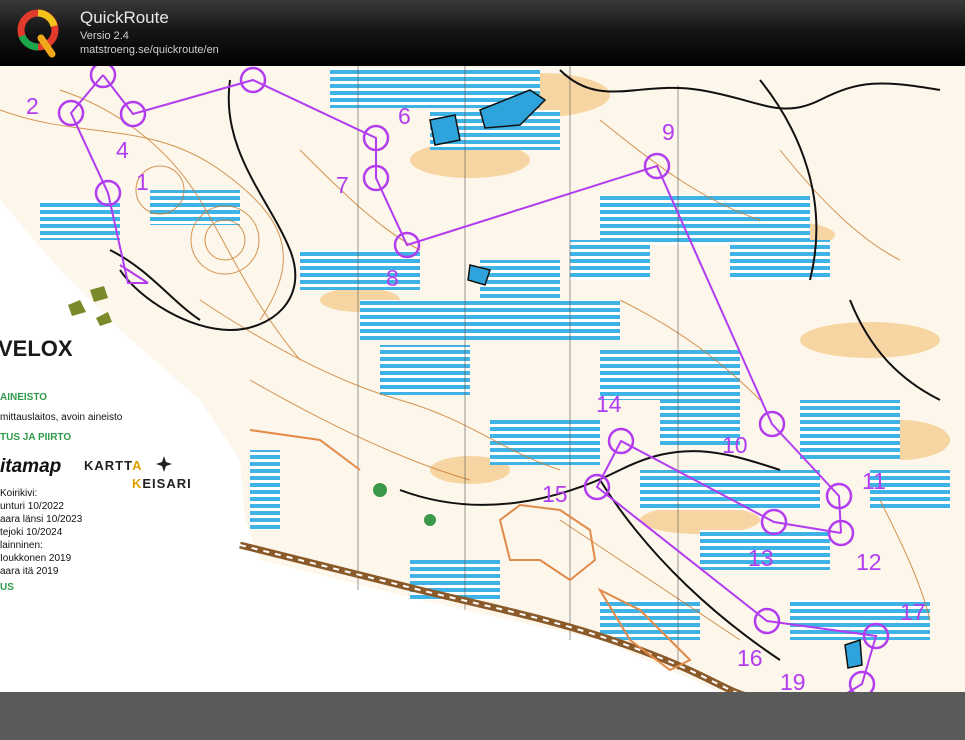  What do you see at coordinates (29, 571) in the screenshot?
I see `legend-line-7: aara itä 2019` at bounding box center [29, 571].